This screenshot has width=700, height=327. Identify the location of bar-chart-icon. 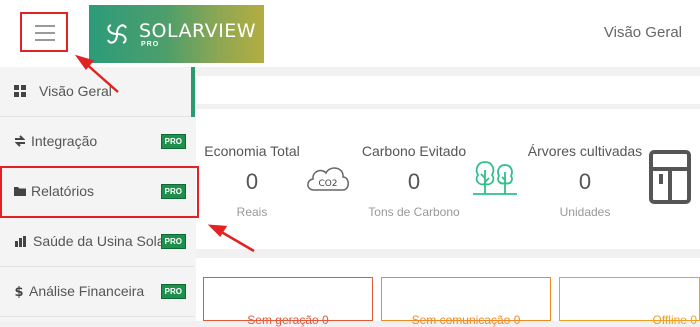
(20, 241).